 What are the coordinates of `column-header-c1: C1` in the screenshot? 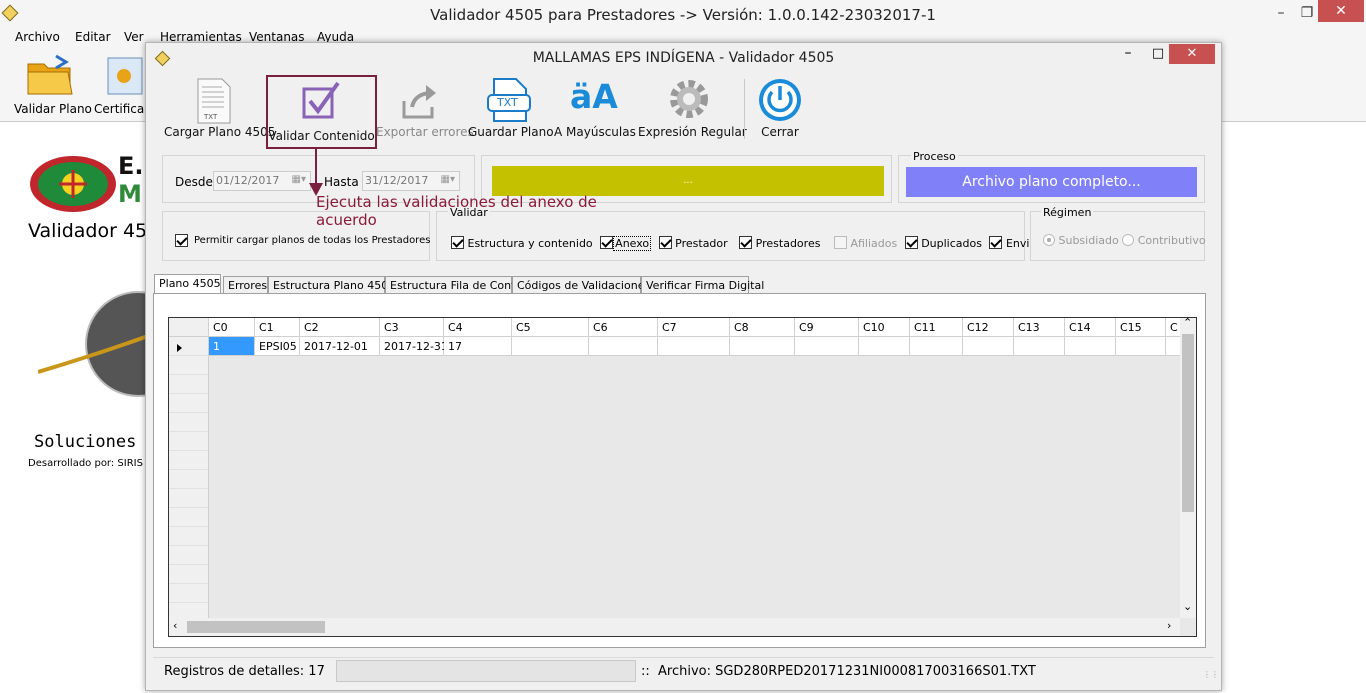 It's located at (277, 327).